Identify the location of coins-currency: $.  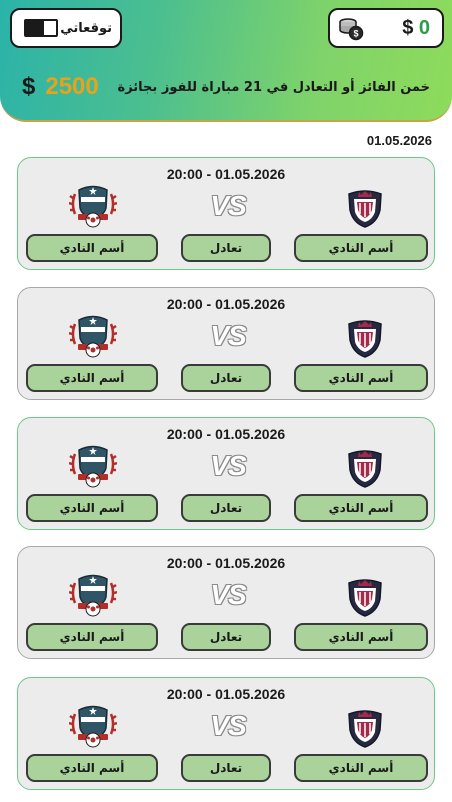
(408, 27).